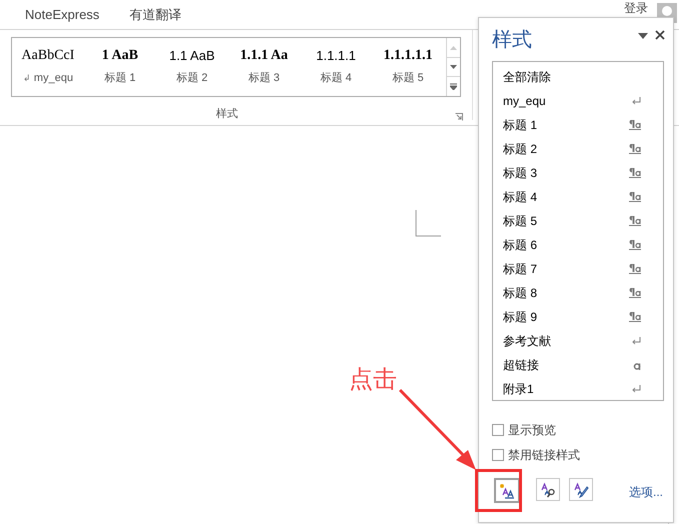  What do you see at coordinates (408, 78) in the screenshot?
I see `style-label: 标题 5` at bounding box center [408, 78].